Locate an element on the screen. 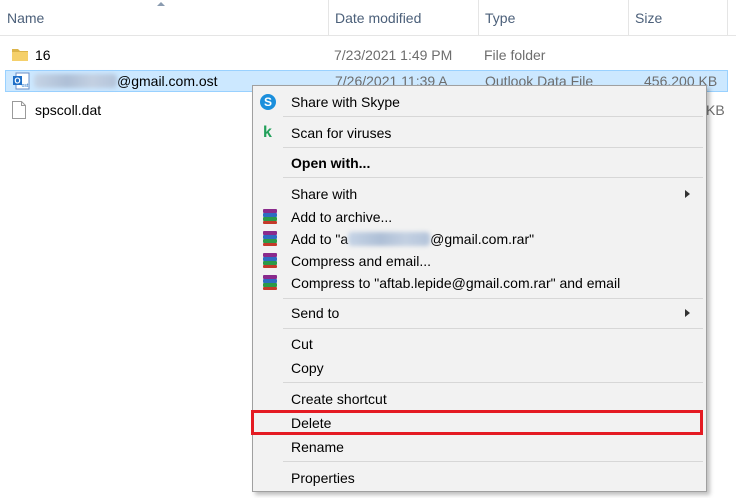 The width and height of the screenshot is (736, 498). menu-item-copy: Copy is located at coordinates (479, 368).